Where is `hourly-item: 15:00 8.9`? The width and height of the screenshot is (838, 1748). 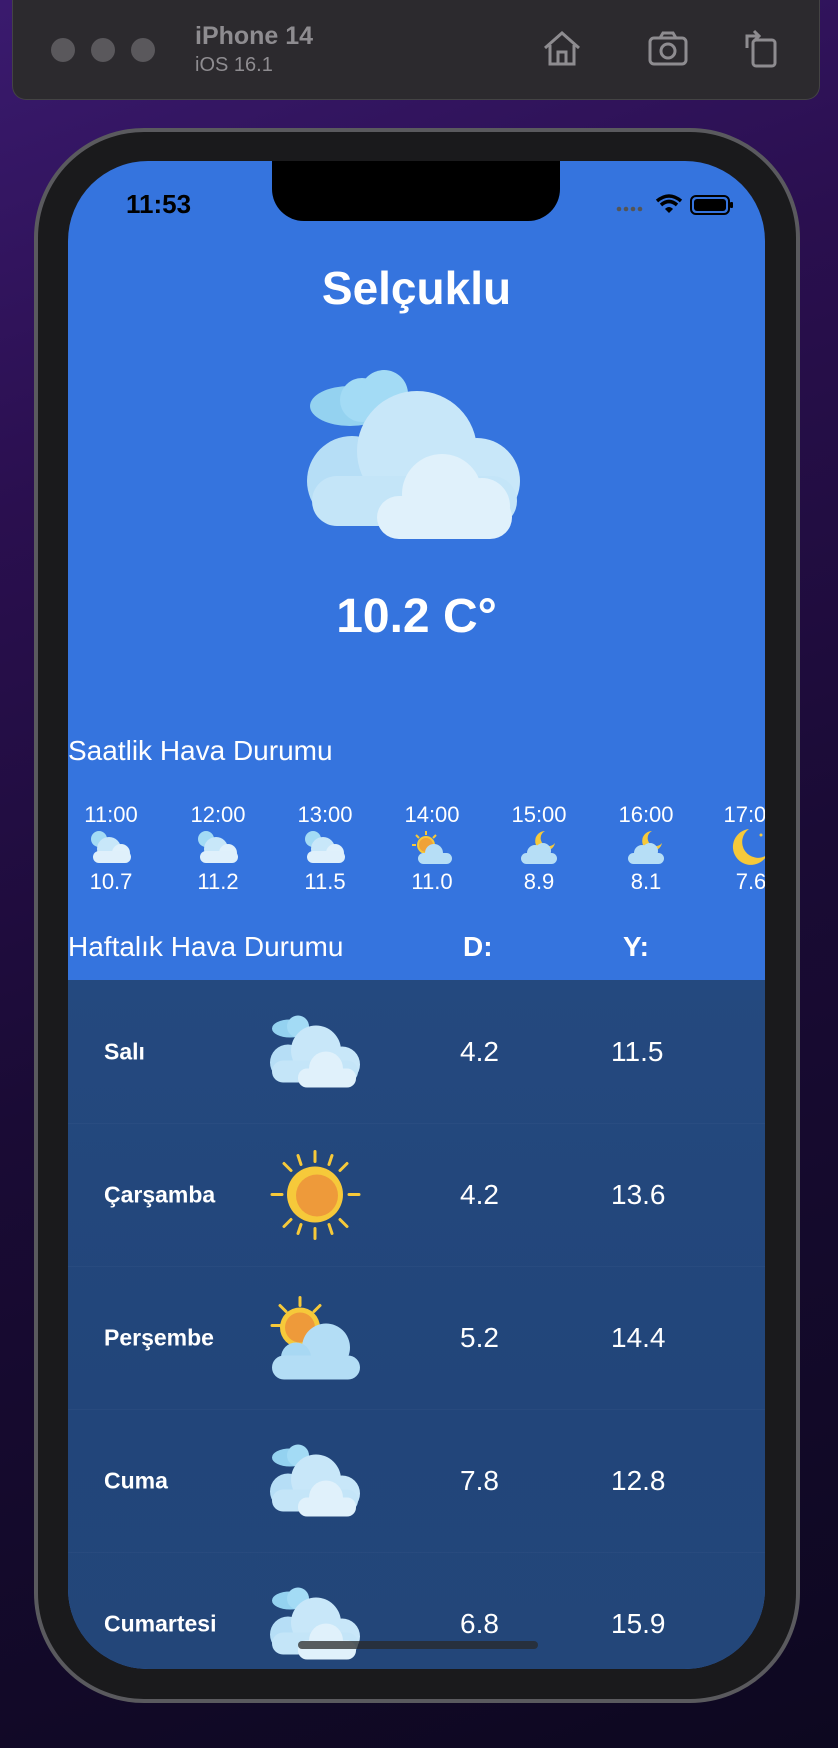 hourly-item: 15:00 8.9 is located at coordinates (539, 848).